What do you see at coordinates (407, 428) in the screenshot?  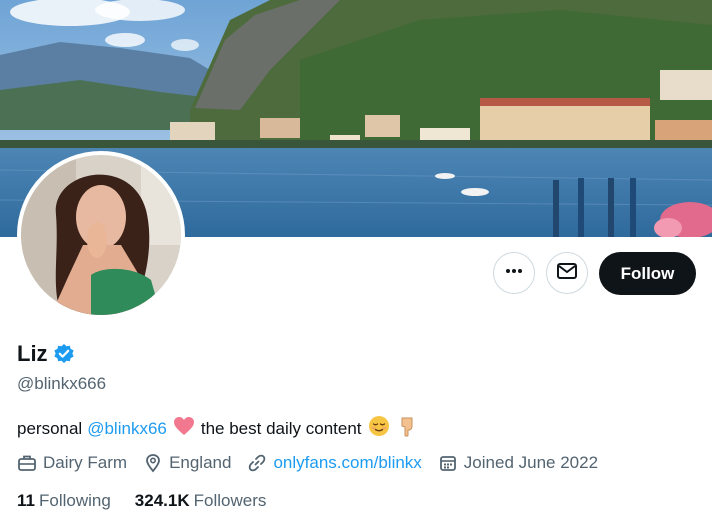 I see `pointing-down-hand-icon` at bounding box center [407, 428].